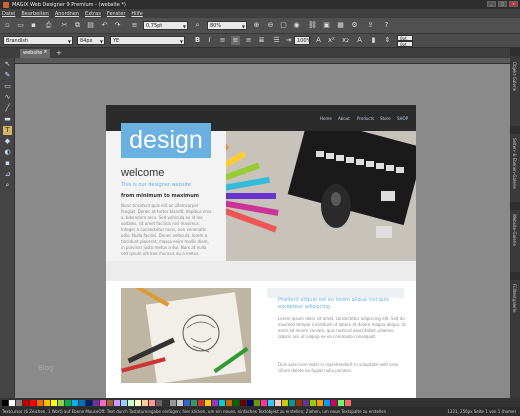 This screenshot has height=416, width=520. Describe the element at coordinates (93, 14) in the screenshot. I see `menu-extras: Extras` at that location.